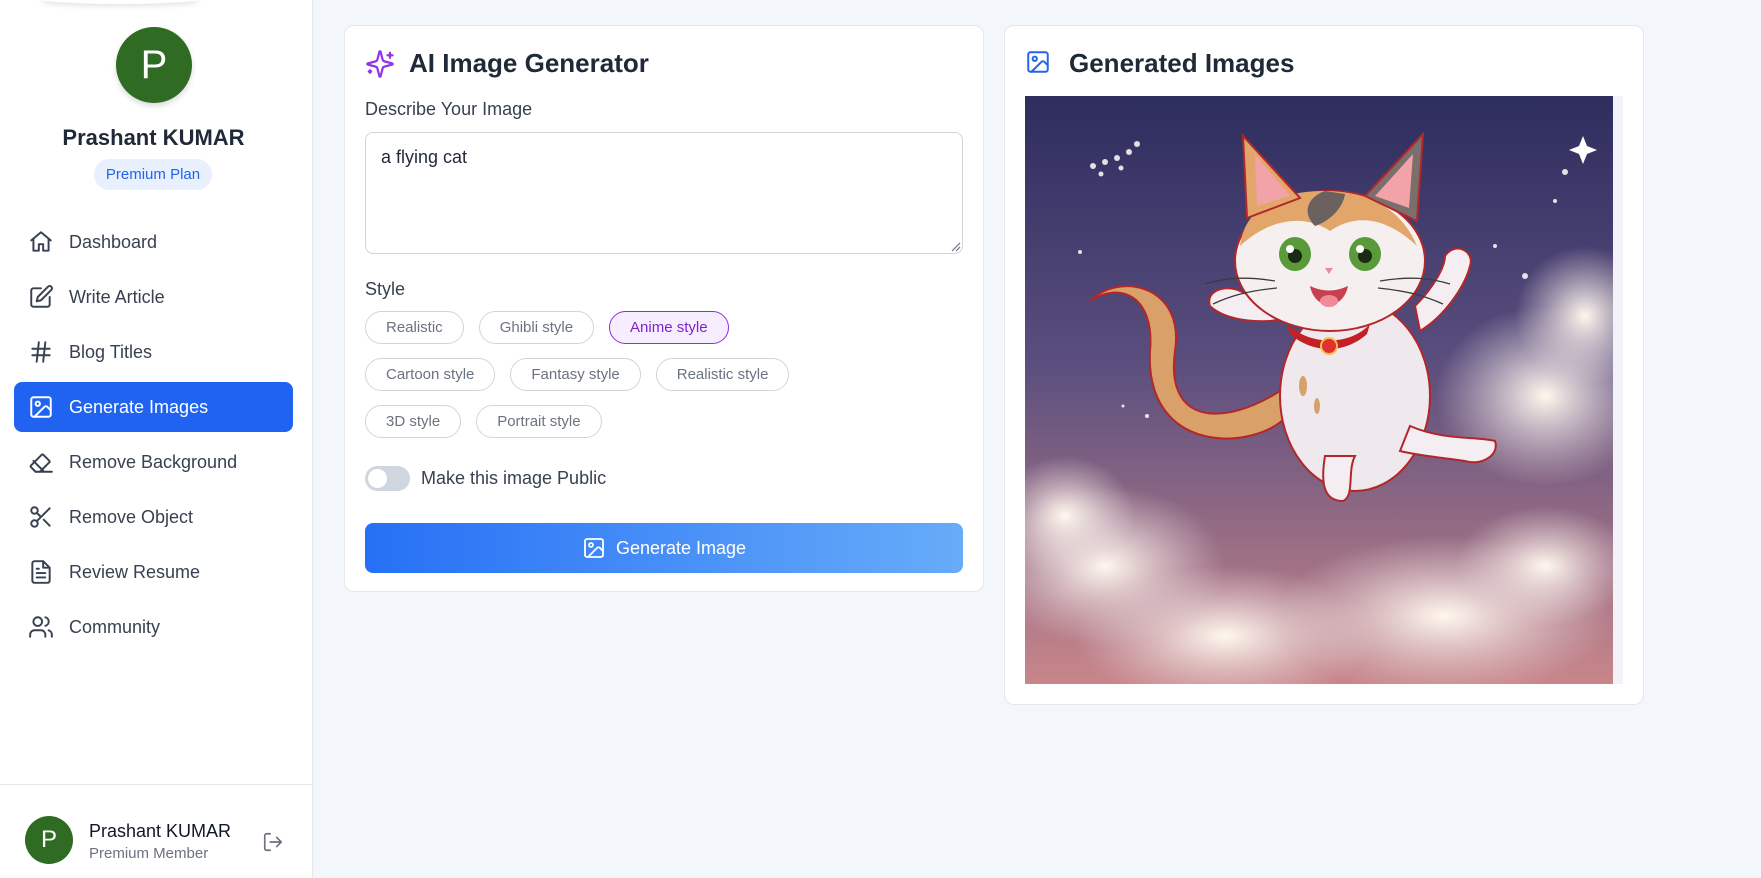 Image resolution: width=1761 pixels, height=878 pixels. I want to click on sidebar-item-label: Blog Titles, so click(111, 351).